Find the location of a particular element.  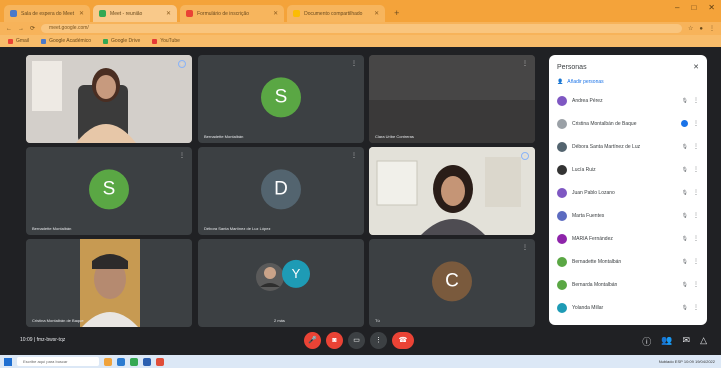

extension-icon: ☆ is located at coordinates (690, 28).